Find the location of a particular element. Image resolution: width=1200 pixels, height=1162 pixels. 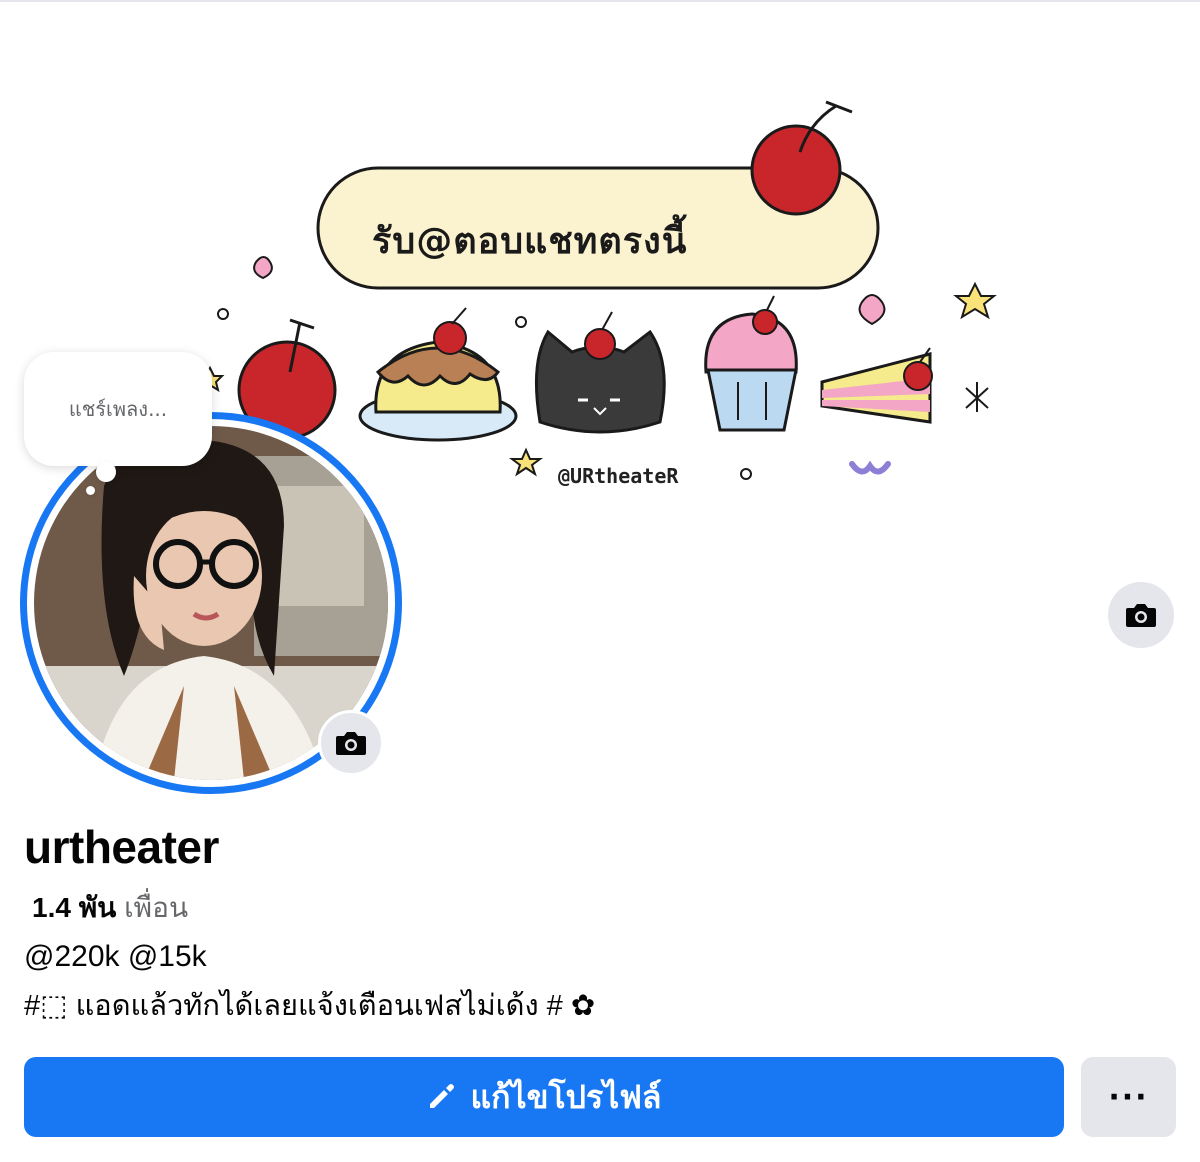

edit-profile-button: แก้ไขโปรไฟล์ is located at coordinates (544, 1097).